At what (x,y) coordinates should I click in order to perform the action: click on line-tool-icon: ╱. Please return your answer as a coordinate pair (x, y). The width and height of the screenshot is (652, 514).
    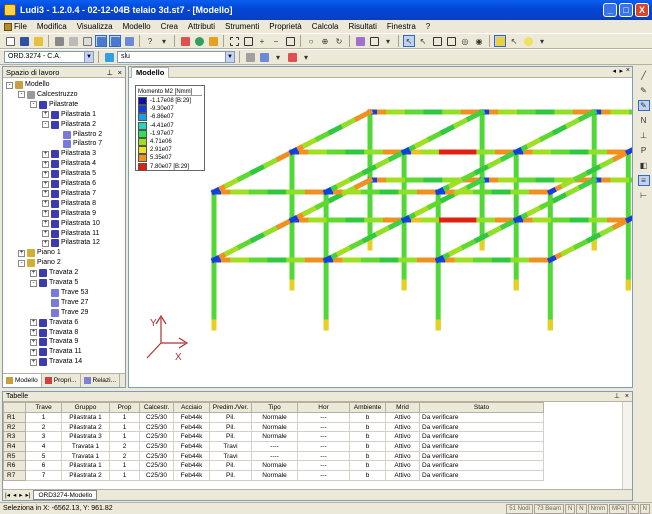
    Looking at the image, I should click on (644, 75).